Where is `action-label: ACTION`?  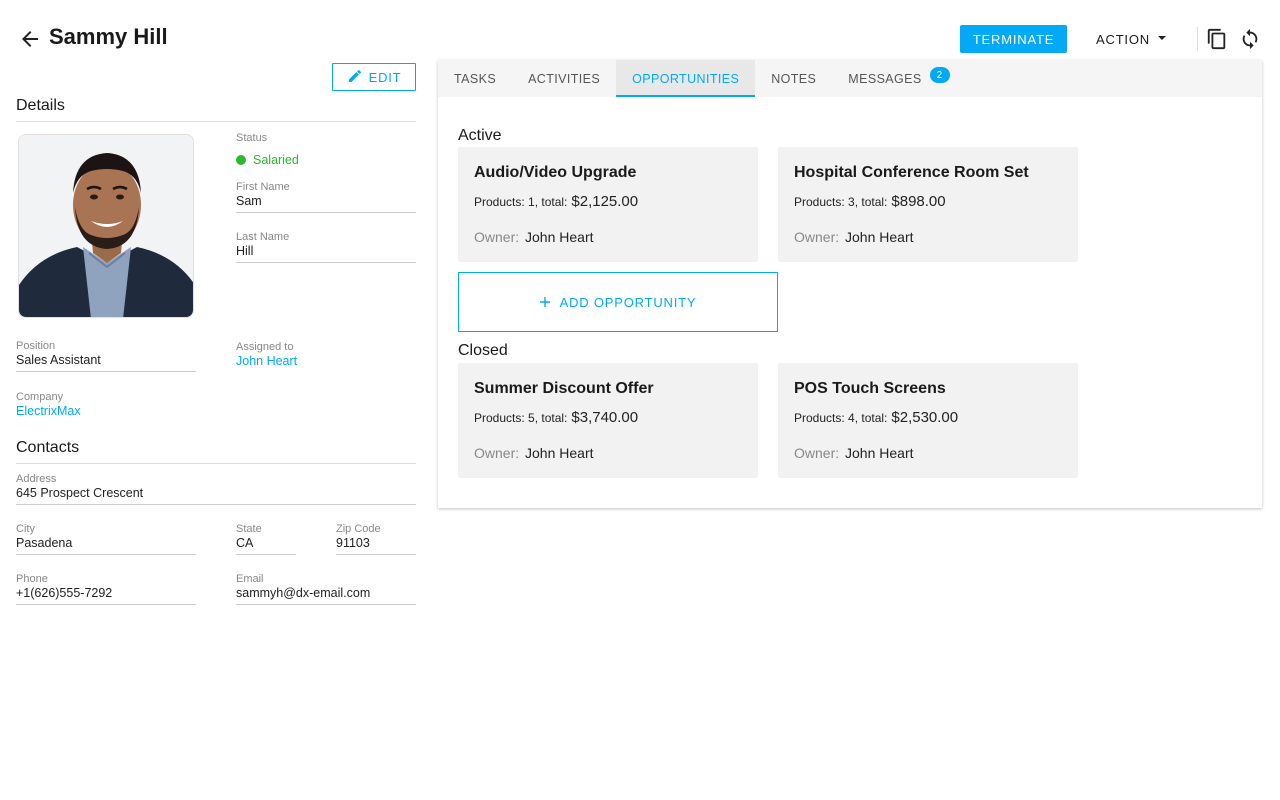
action-label: ACTION is located at coordinates (1123, 39).